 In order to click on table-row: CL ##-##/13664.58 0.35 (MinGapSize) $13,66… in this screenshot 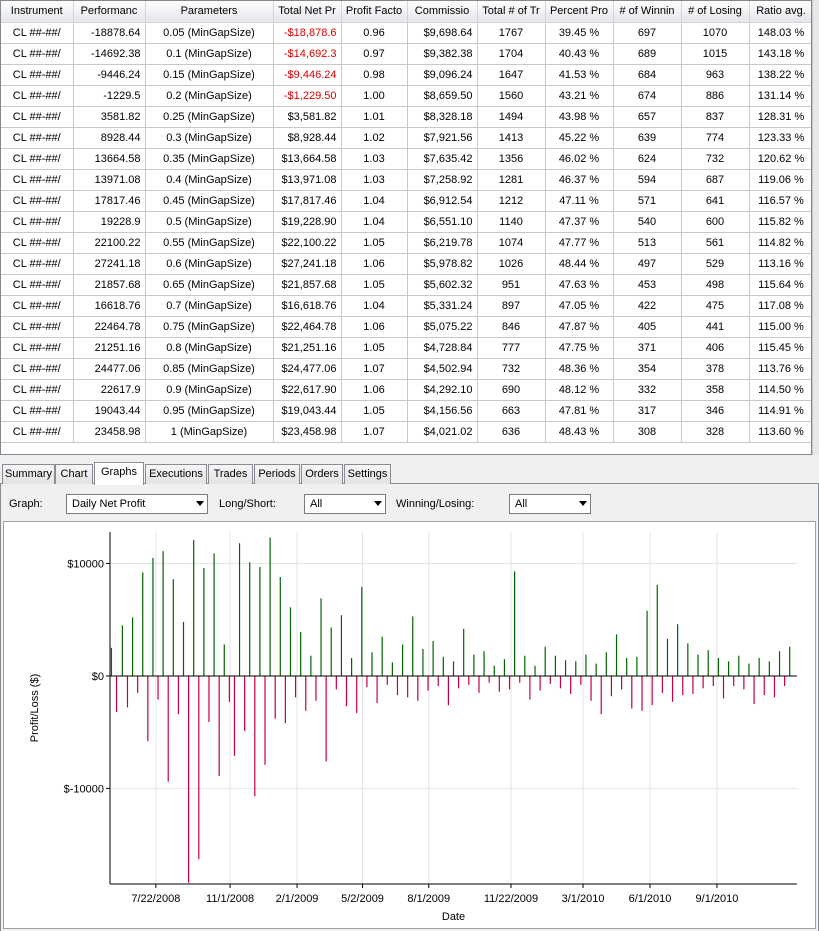, I will do `click(406, 159)`.